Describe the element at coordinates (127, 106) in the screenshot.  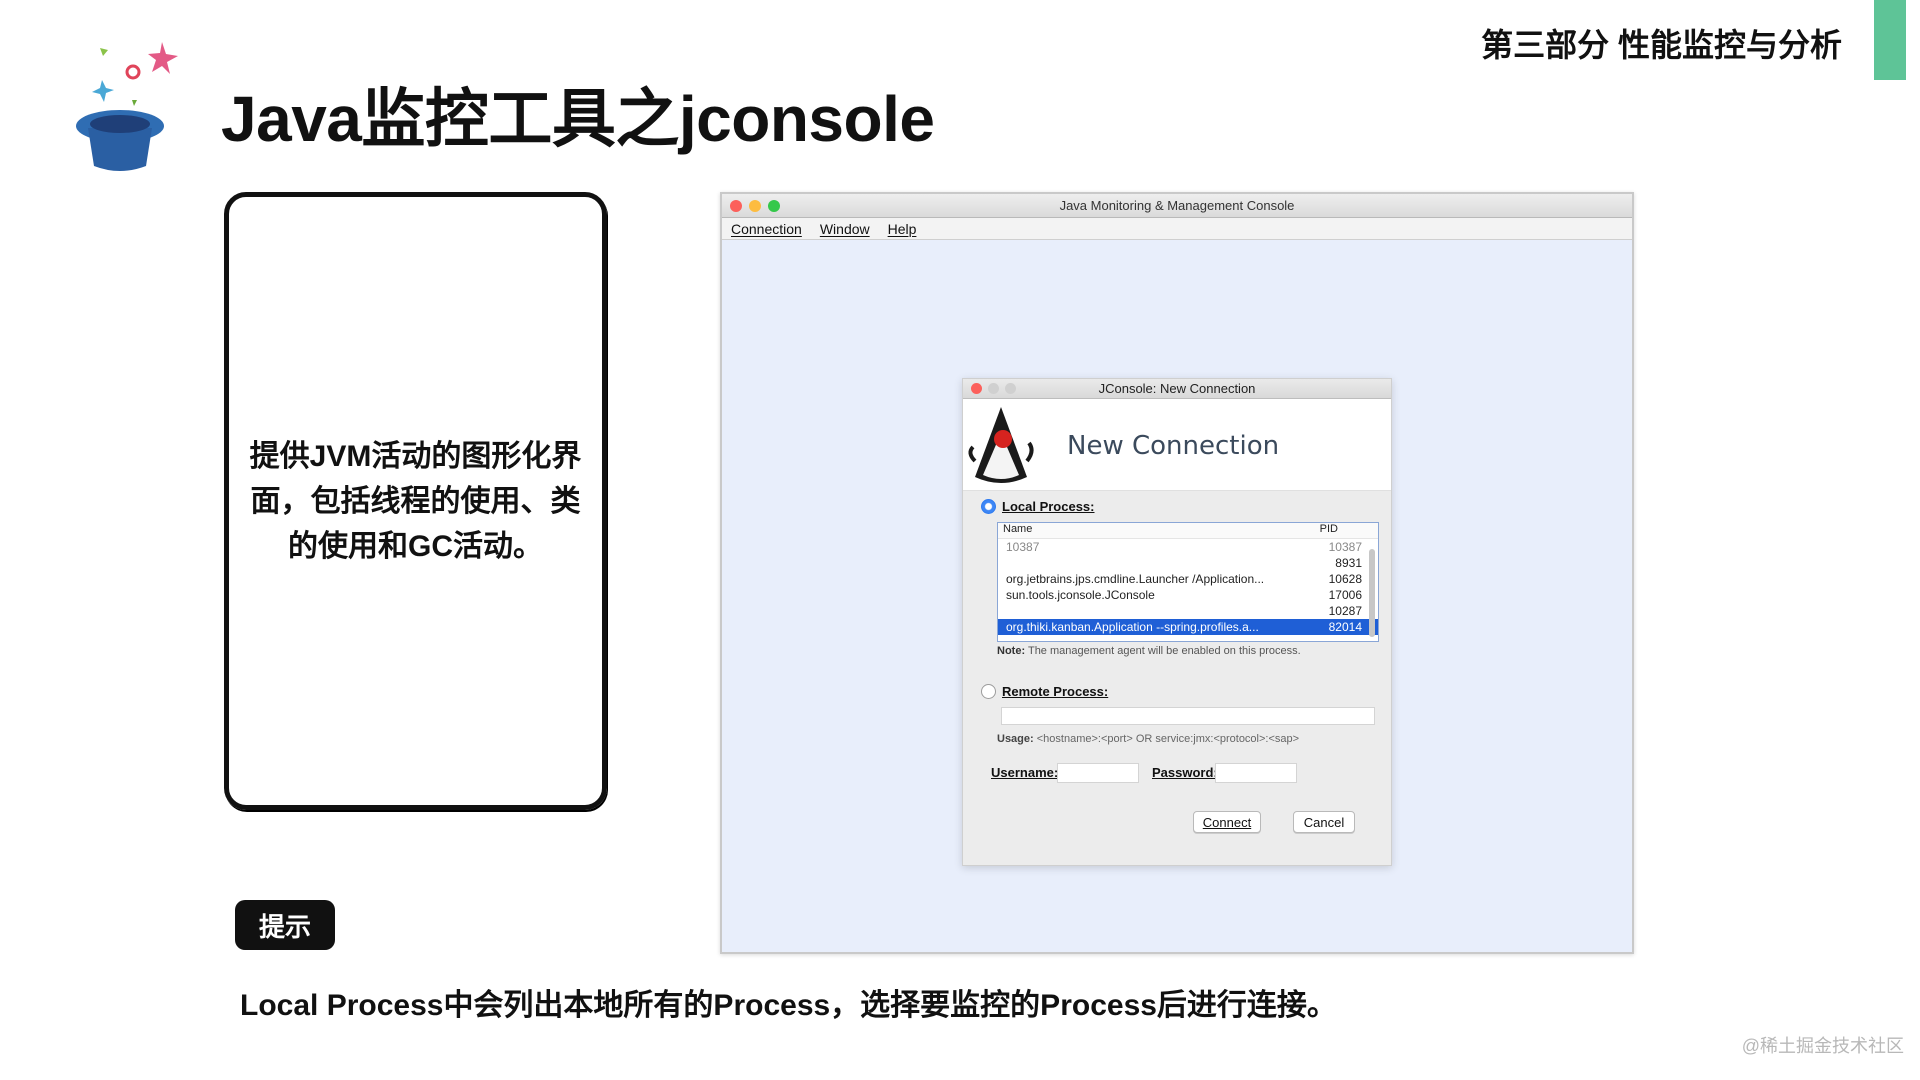
I see `magic-hat-logo` at that location.